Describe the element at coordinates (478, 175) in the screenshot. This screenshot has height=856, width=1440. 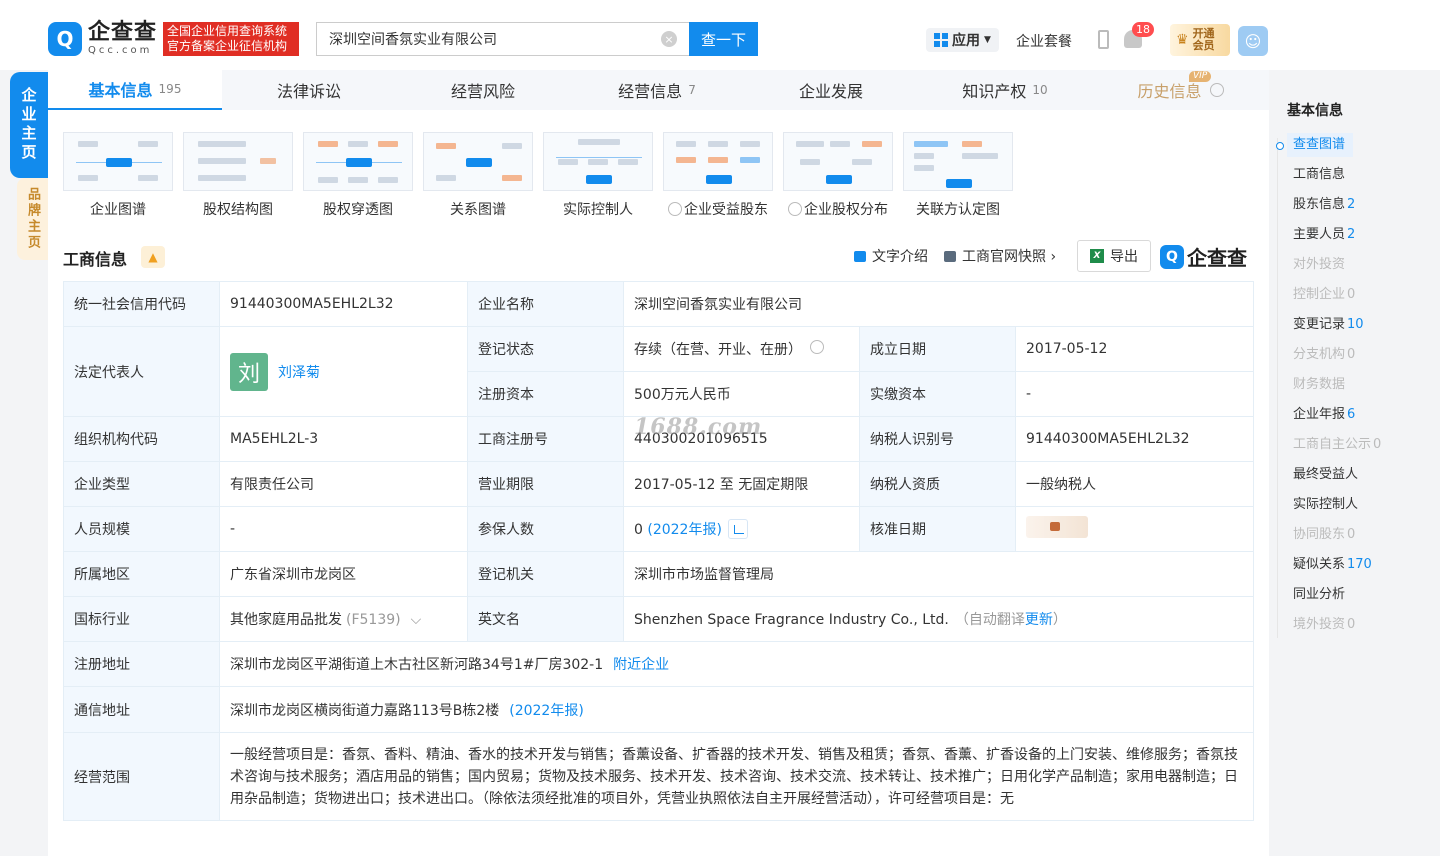
I see `card-relation-graph: 关系图谱` at that location.